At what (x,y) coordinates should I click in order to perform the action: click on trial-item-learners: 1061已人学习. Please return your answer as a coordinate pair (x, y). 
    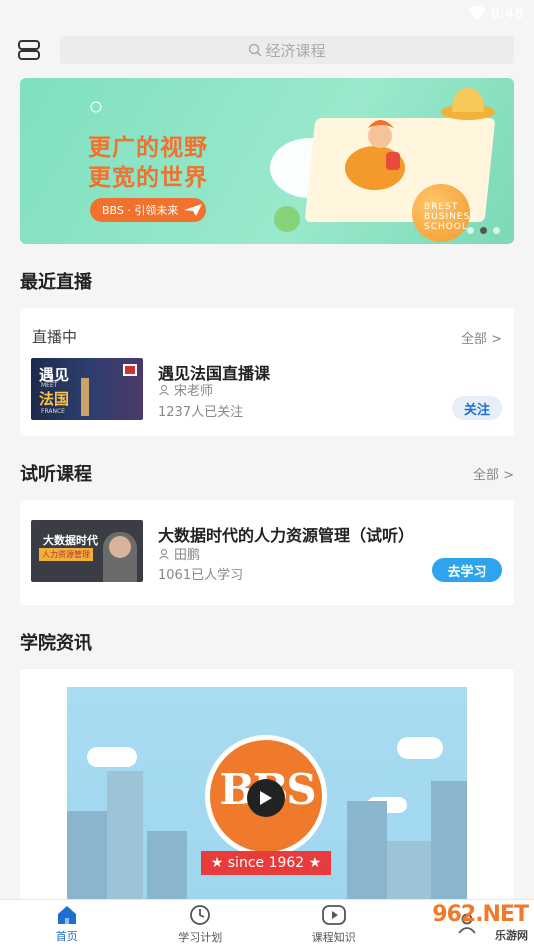
    Looking at the image, I should click on (201, 575).